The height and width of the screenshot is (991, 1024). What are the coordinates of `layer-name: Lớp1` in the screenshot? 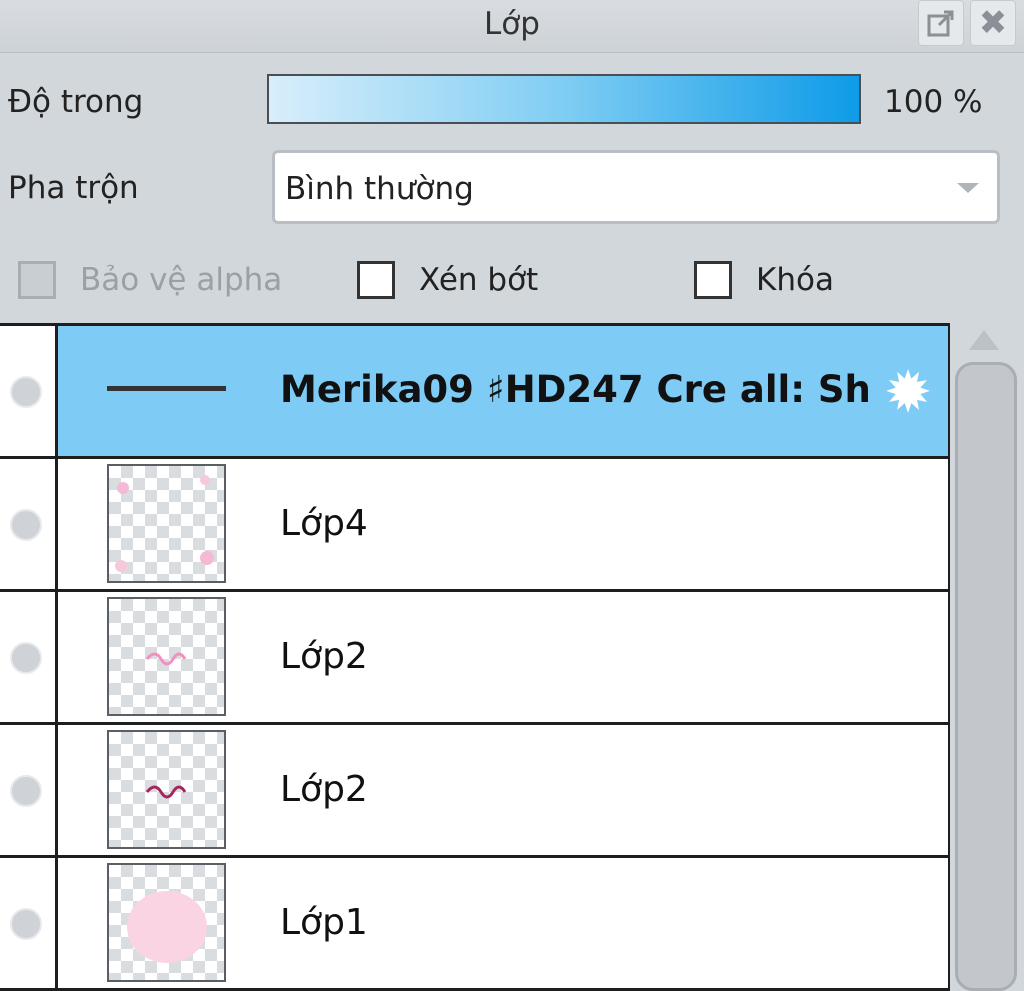 It's located at (324, 922).